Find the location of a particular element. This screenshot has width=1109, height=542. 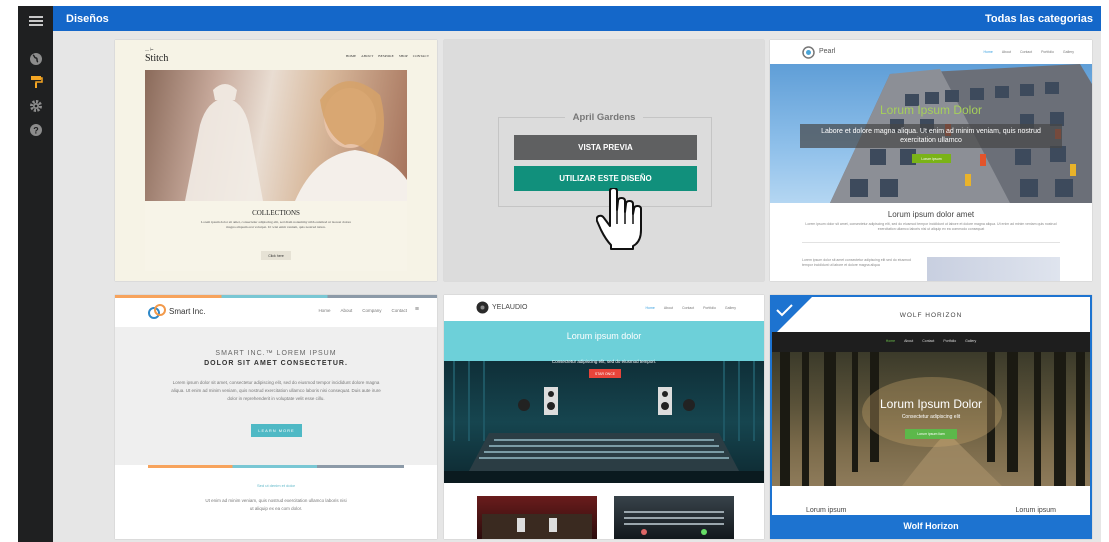

pearl-nav-item: Gallery is located at coordinates (1068, 52).